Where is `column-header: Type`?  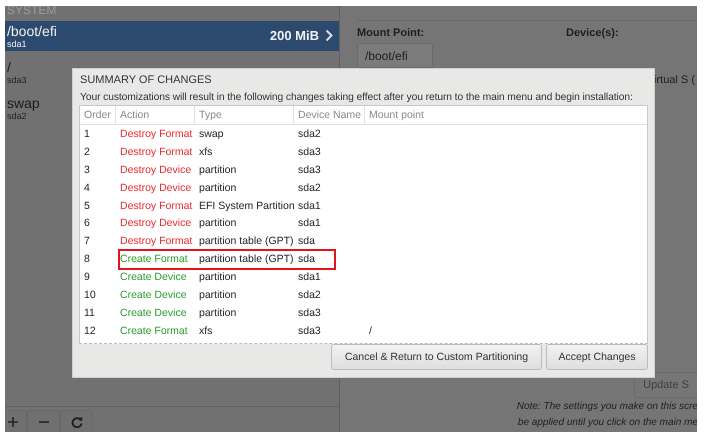
column-header: Type is located at coordinates (244, 115).